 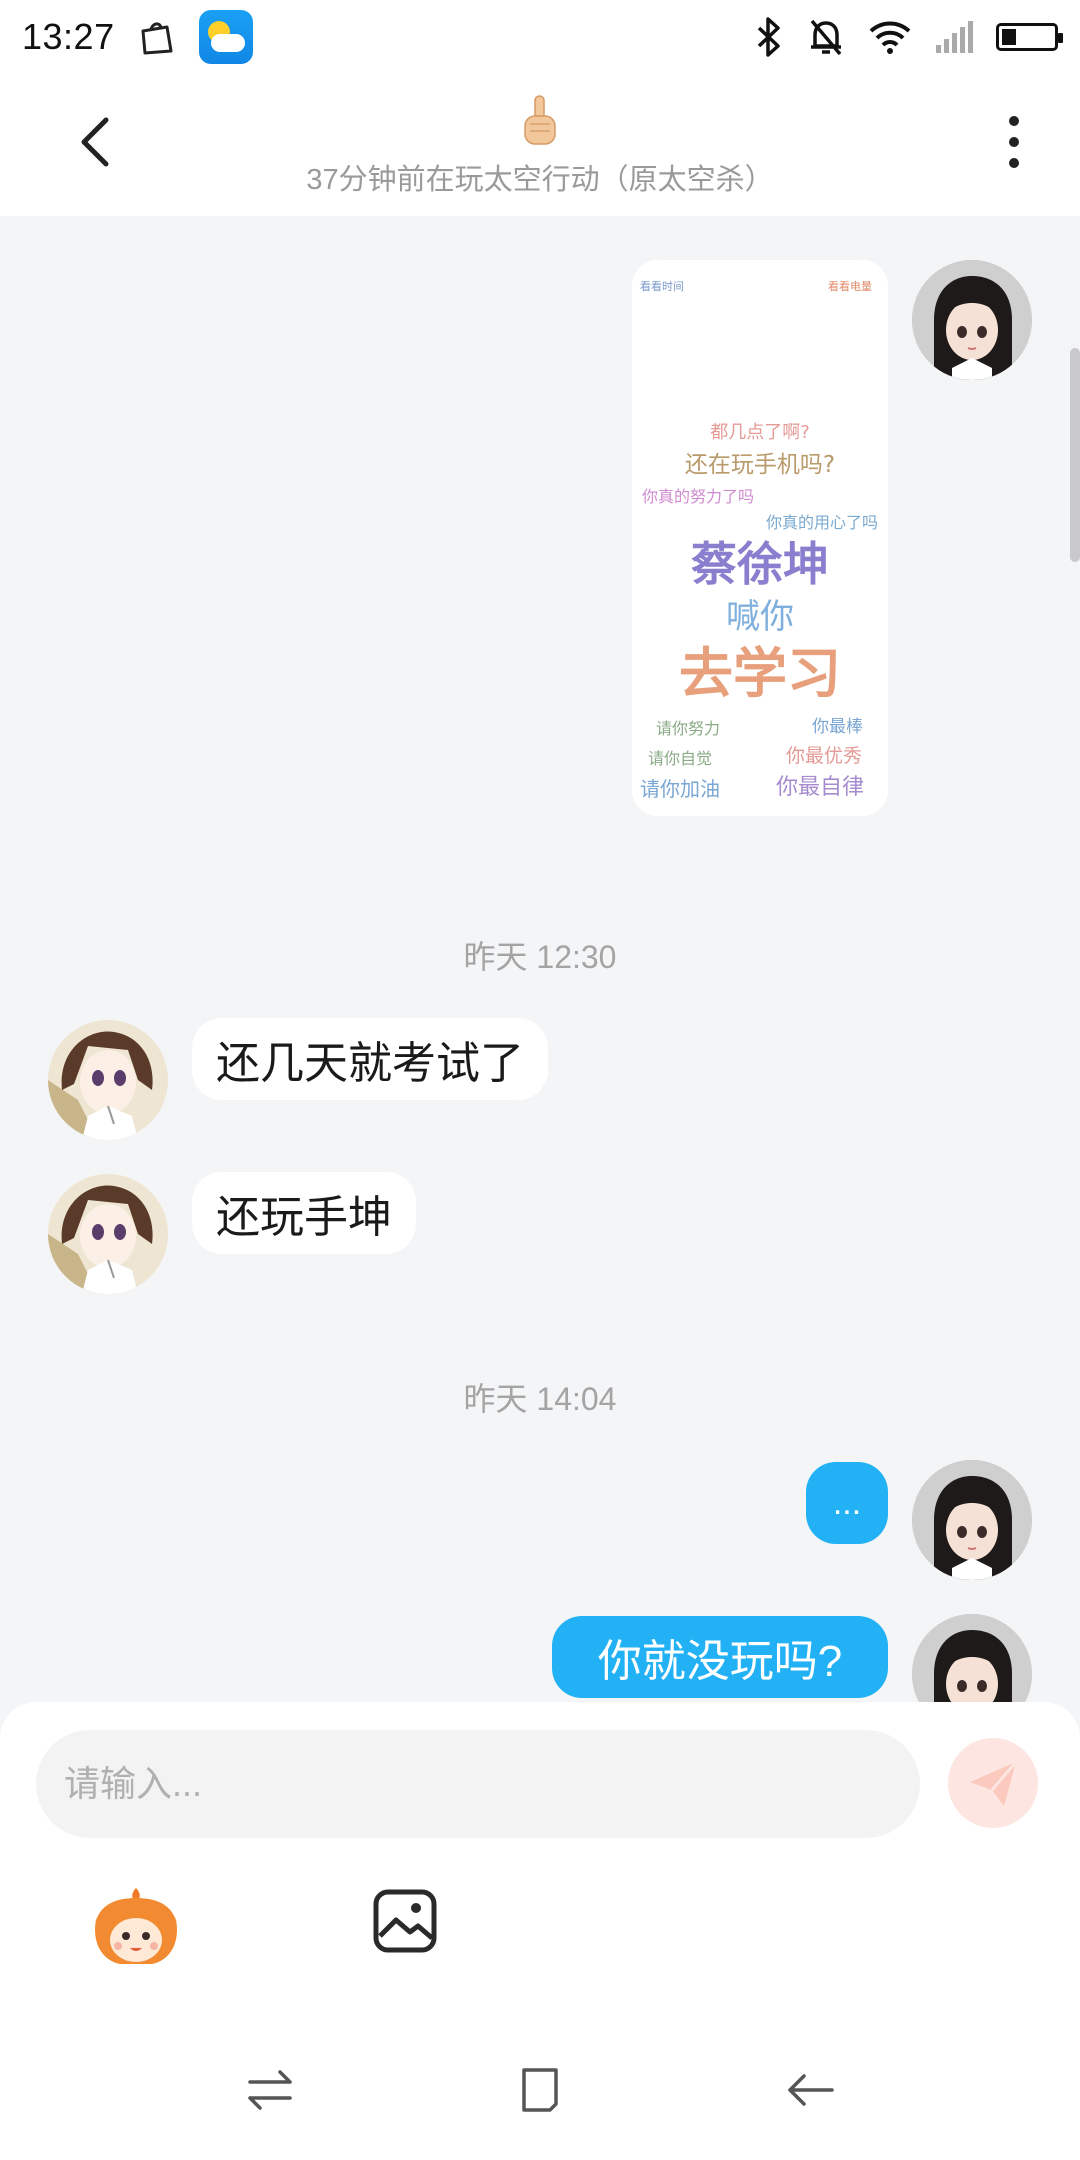 I want to click on poster-call: 喊你, so click(x=760, y=617).